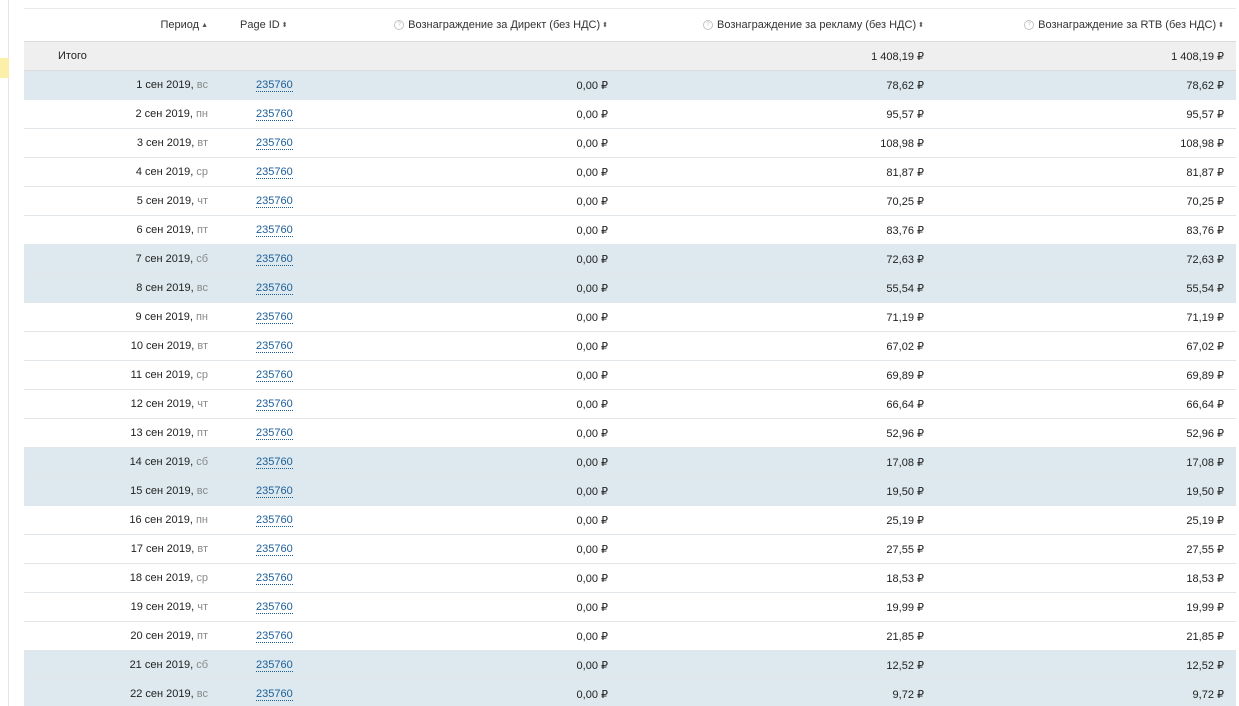 The height and width of the screenshot is (706, 1239). What do you see at coordinates (778, 25) in the screenshot?
I see `column-header-ads-reward: ? Вознаграждение за рекламу (без НДС) ⬍` at bounding box center [778, 25].